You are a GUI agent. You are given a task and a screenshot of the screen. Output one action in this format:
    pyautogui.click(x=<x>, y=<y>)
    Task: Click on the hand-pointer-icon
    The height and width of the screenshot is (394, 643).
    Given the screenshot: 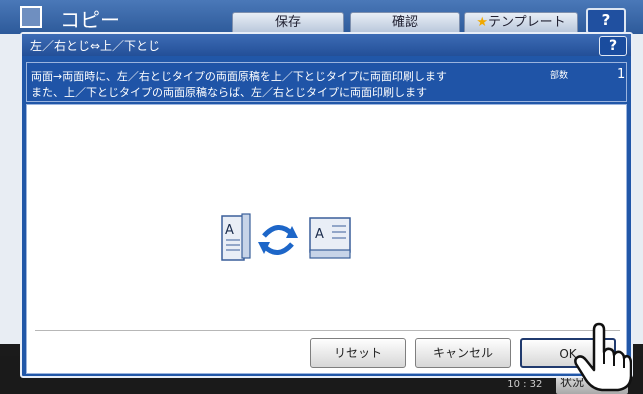 What is the action you would take?
    pyautogui.click(x=603, y=357)
    